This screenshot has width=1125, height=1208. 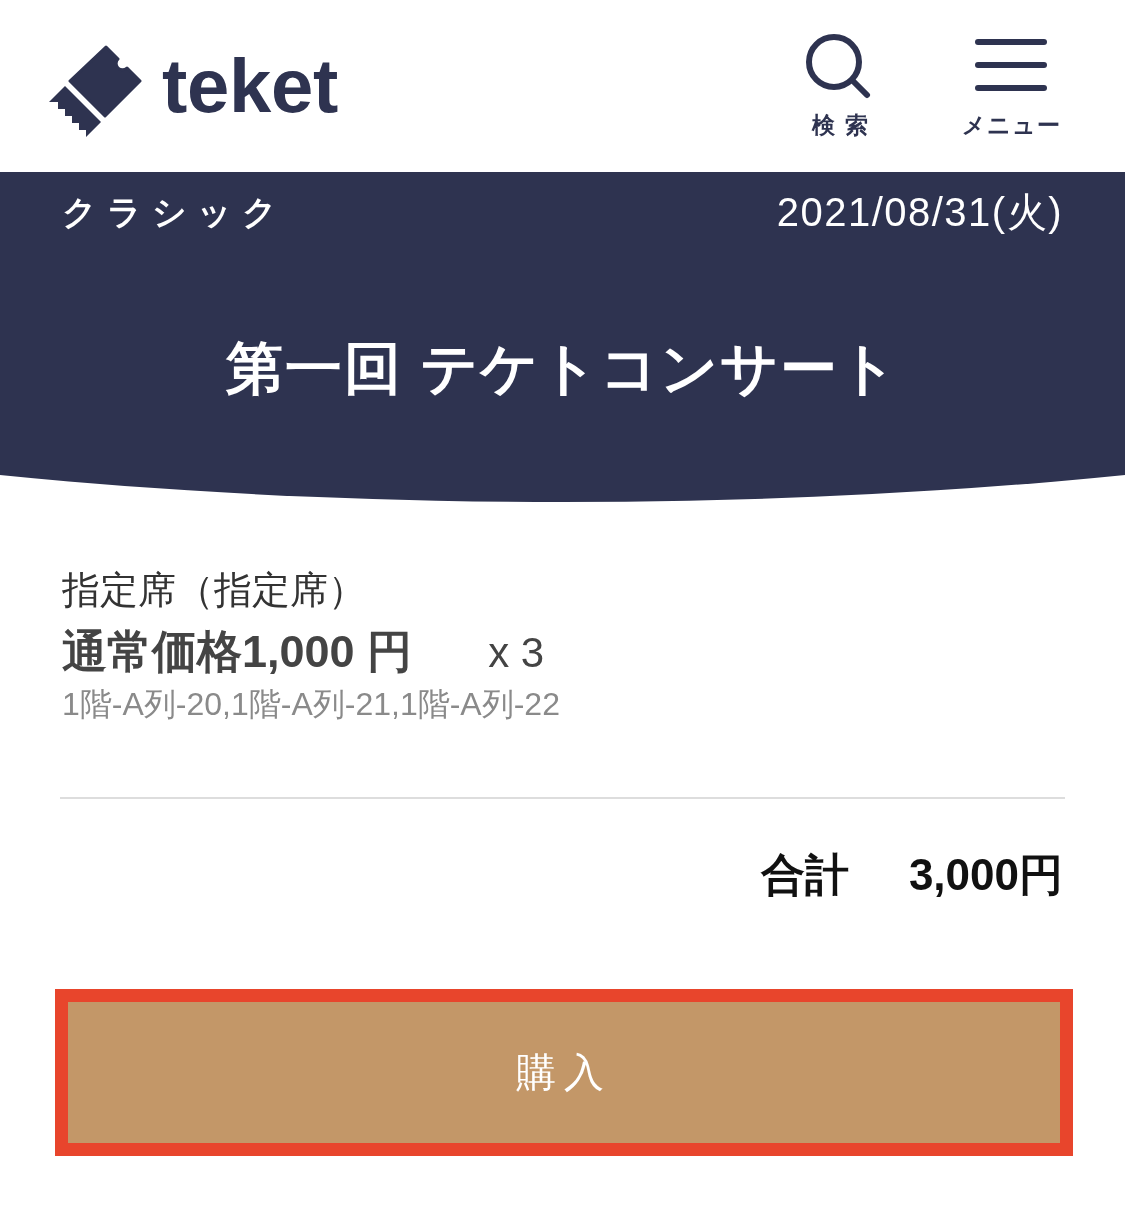 What do you see at coordinates (237, 652) in the screenshot?
I see `ticket-price: 通常価格1,000 円` at bounding box center [237, 652].